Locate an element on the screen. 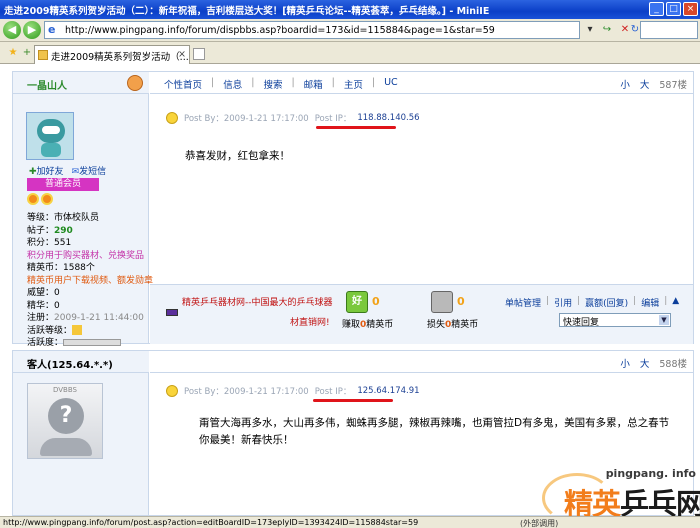 The image size is (700, 528). favorites-icon: ★ is located at coordinates (13, 53).